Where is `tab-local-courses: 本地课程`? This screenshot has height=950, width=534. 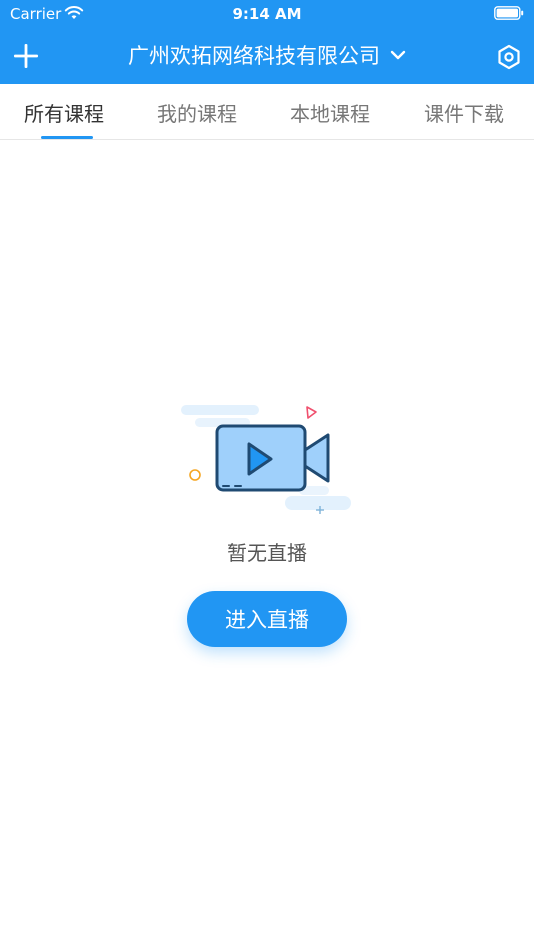 tab-local-courses: 本地课程 is located at coordinates (330, 112).